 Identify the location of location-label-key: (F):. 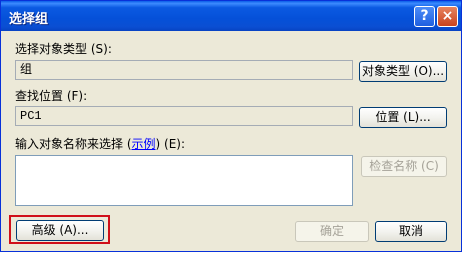
(77, 96).